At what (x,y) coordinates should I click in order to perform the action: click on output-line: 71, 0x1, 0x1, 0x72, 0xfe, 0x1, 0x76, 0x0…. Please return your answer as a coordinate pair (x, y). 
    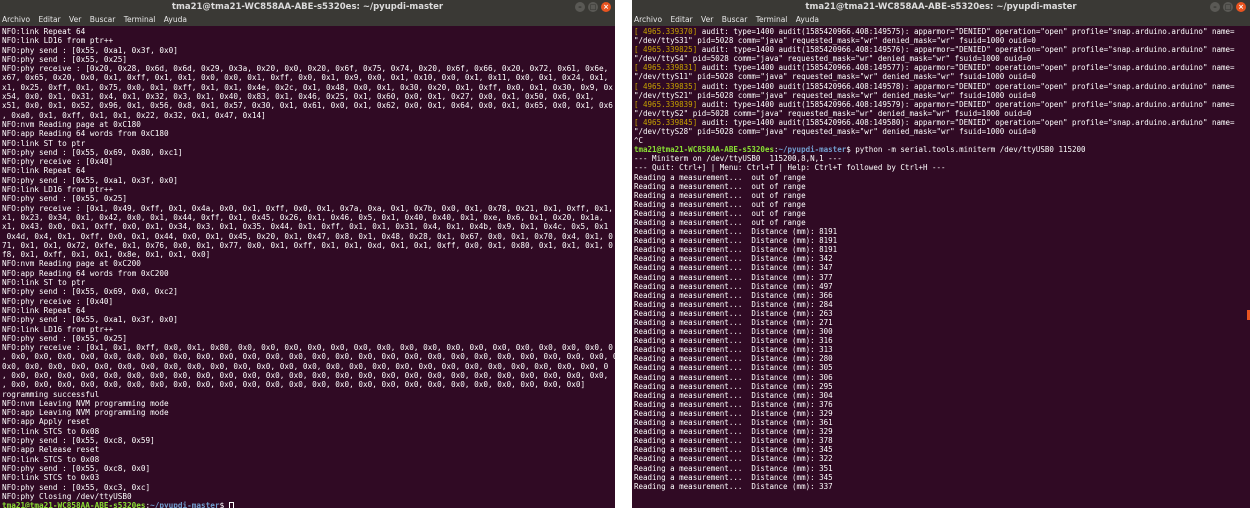
    Looking at the image, I should click on (307, 245).